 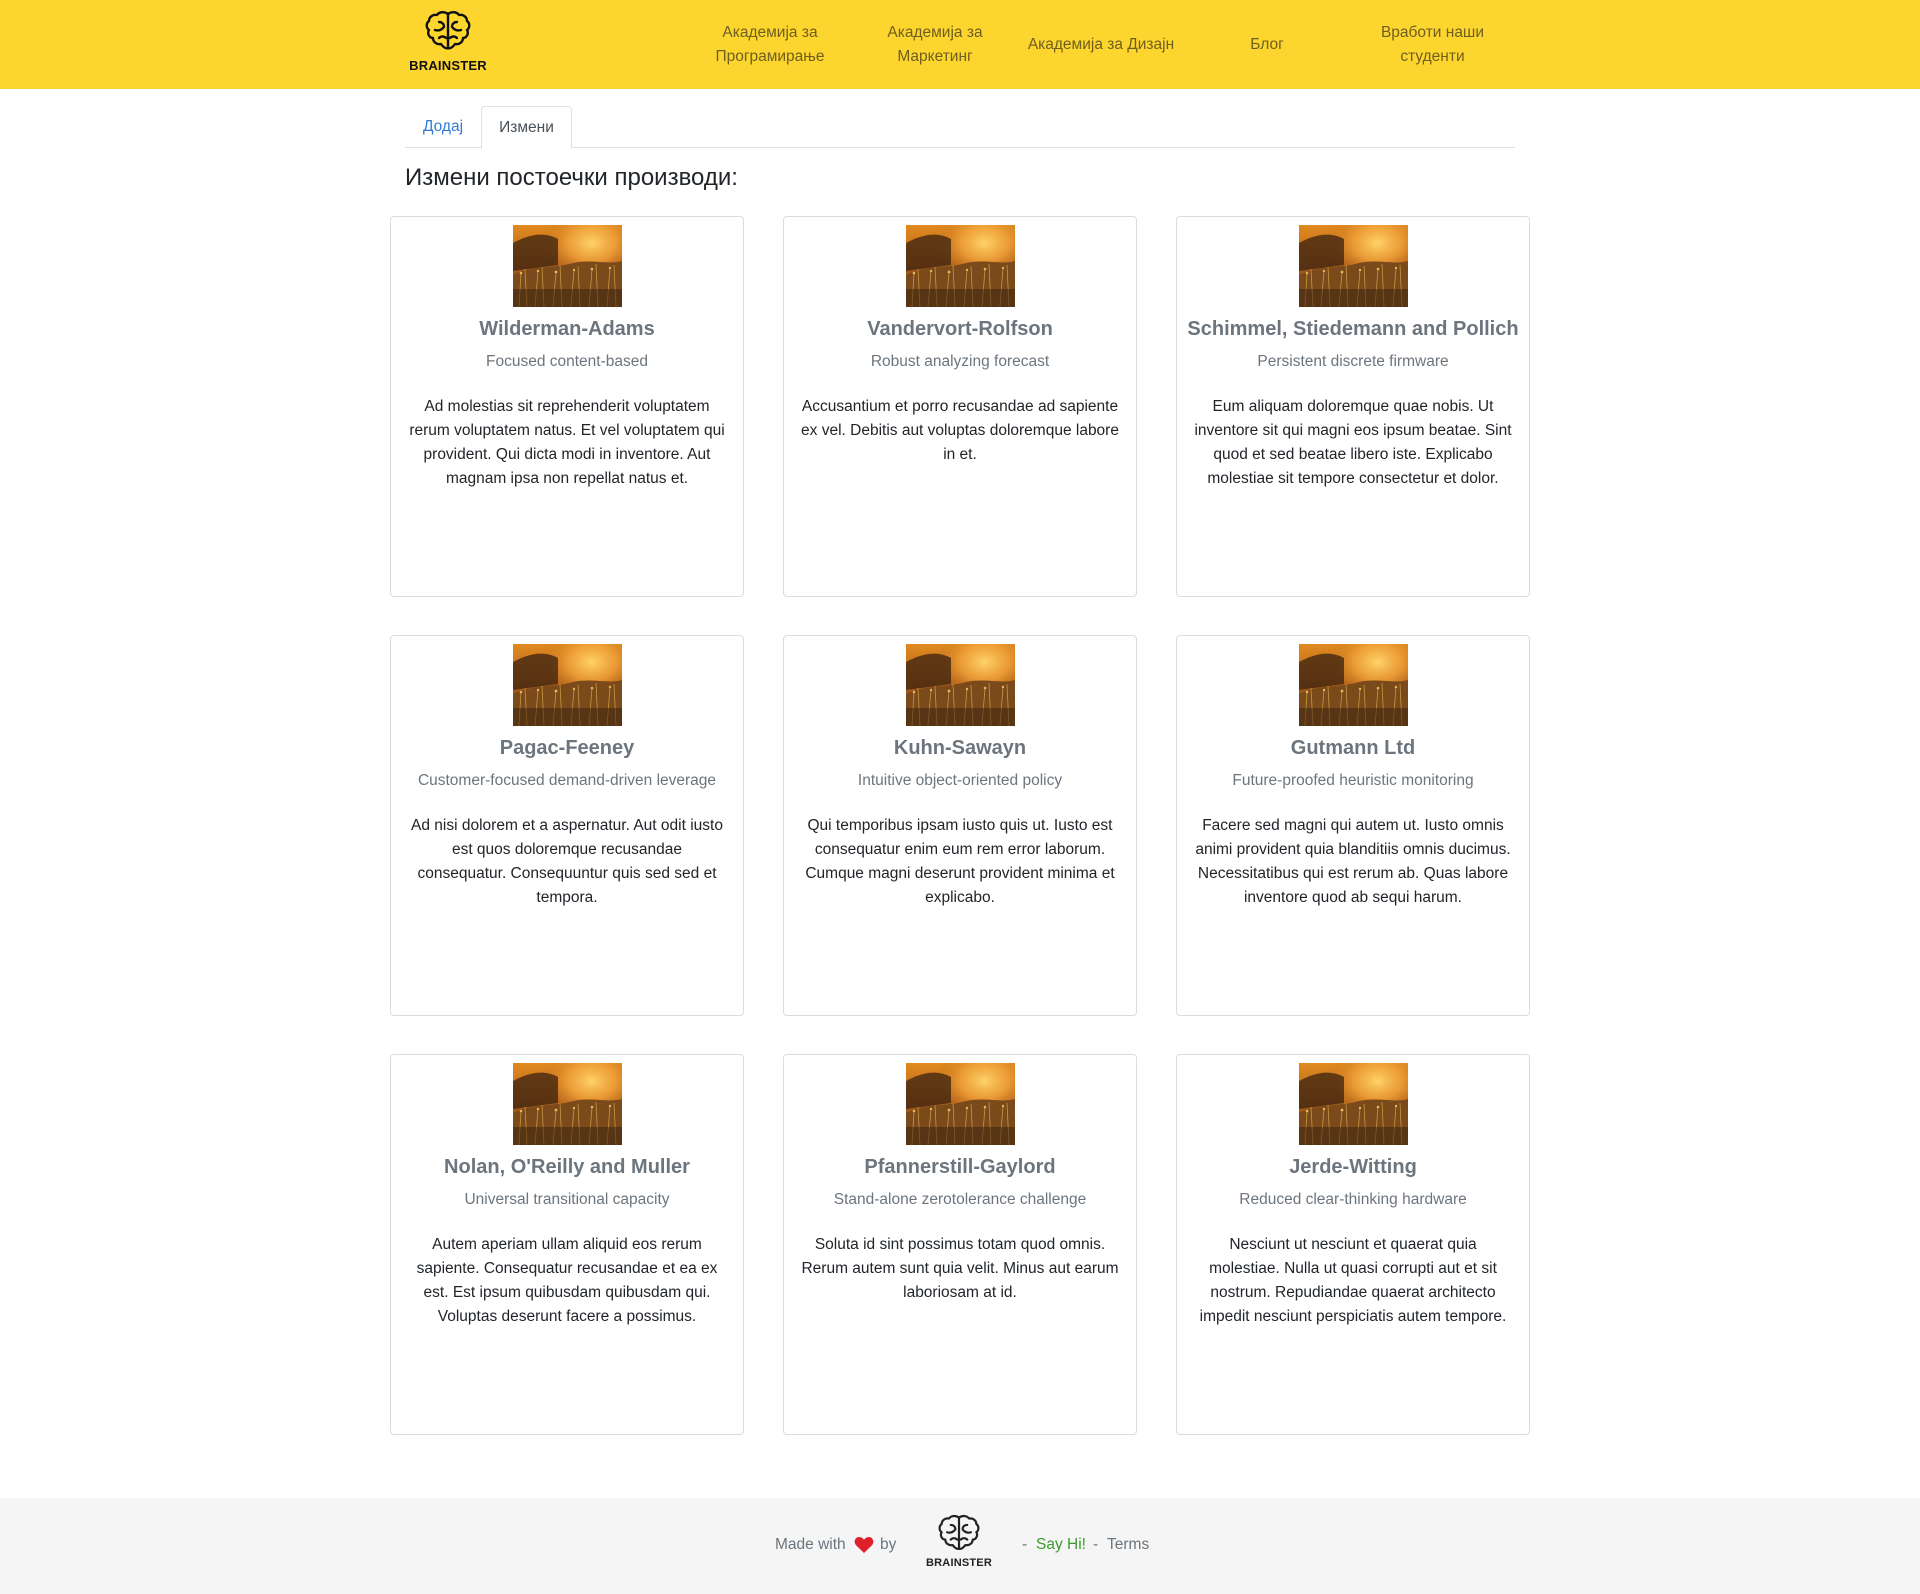 What do you see at coordinates (571, 177) in the screenshot?
I see `page-title: Измени постоечки производи:` at bounding box center [571, 177].